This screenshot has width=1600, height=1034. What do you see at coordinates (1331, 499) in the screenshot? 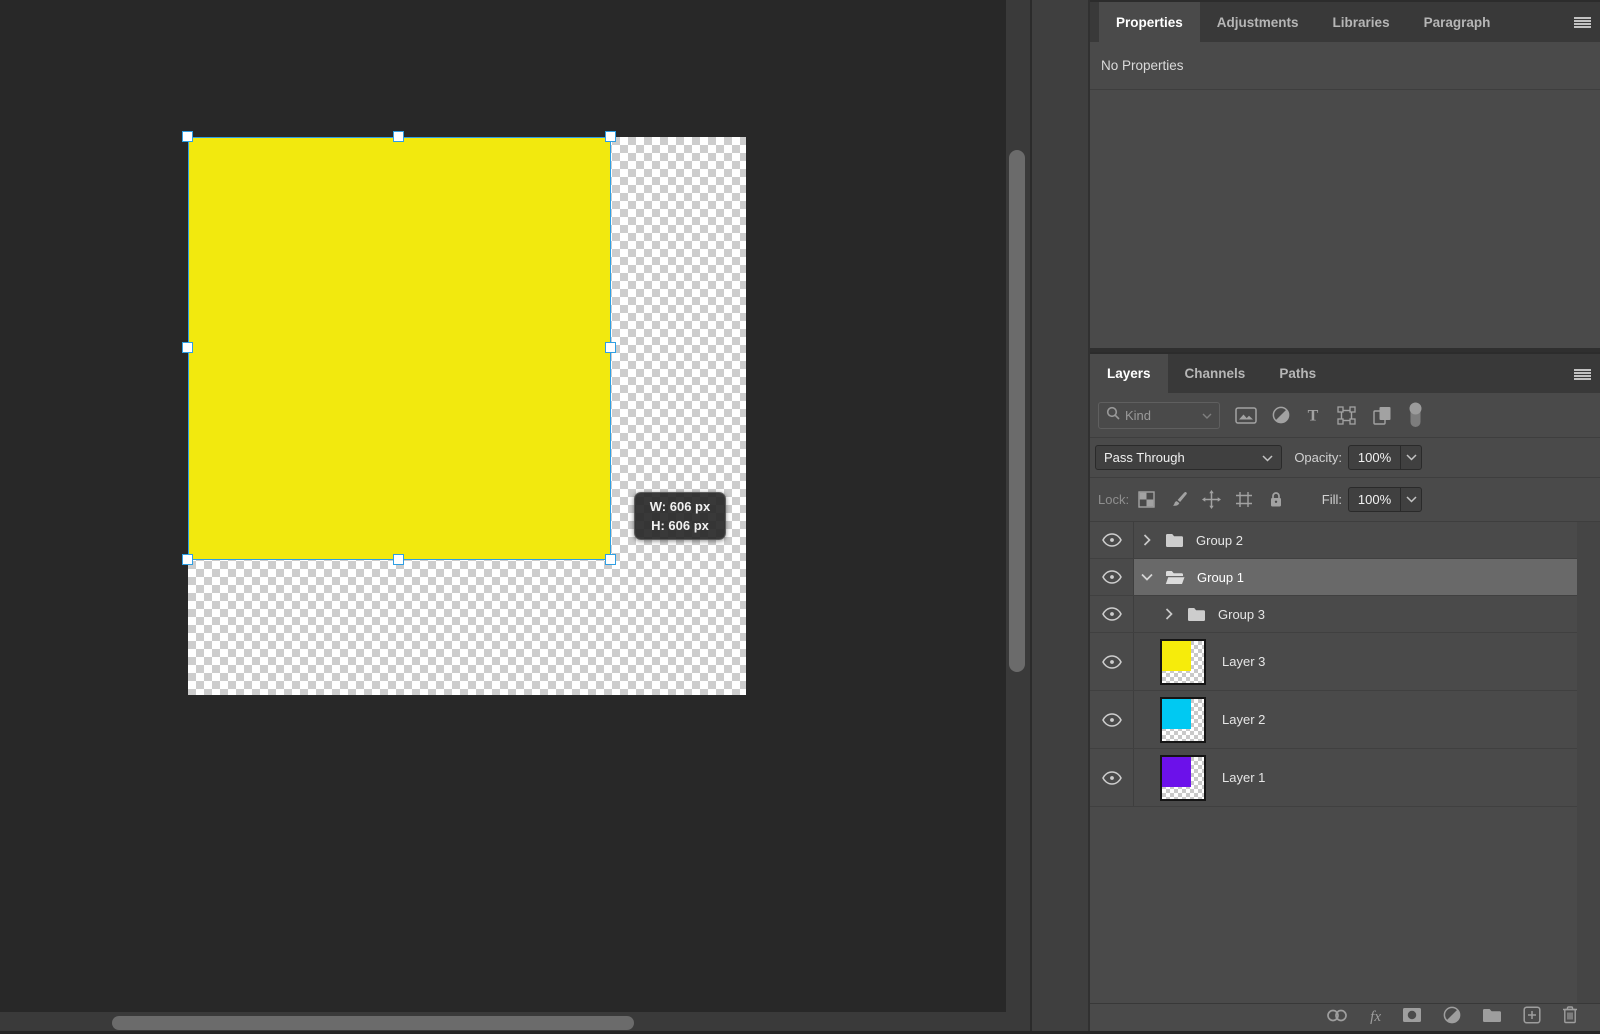
I see `fill-label: Fill:` at bounding box center [1331, 499].